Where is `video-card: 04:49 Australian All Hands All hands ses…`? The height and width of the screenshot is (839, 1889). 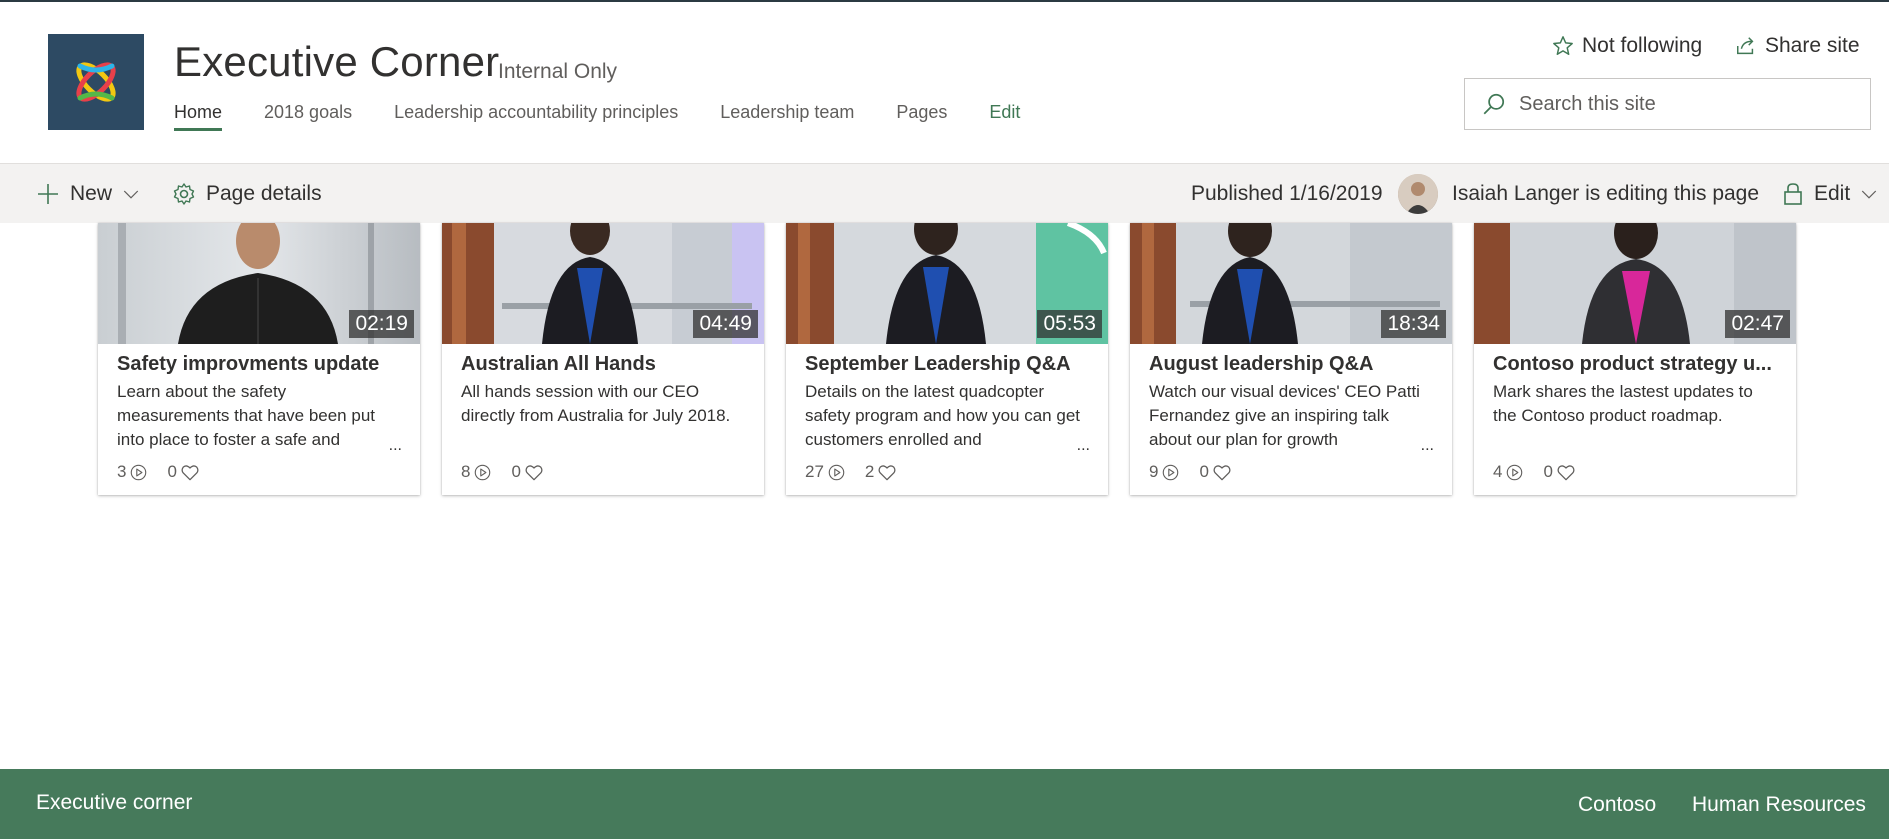
video-card: 04:49 Australian All Hands All hands ses… is located at coordinates (603, 359).